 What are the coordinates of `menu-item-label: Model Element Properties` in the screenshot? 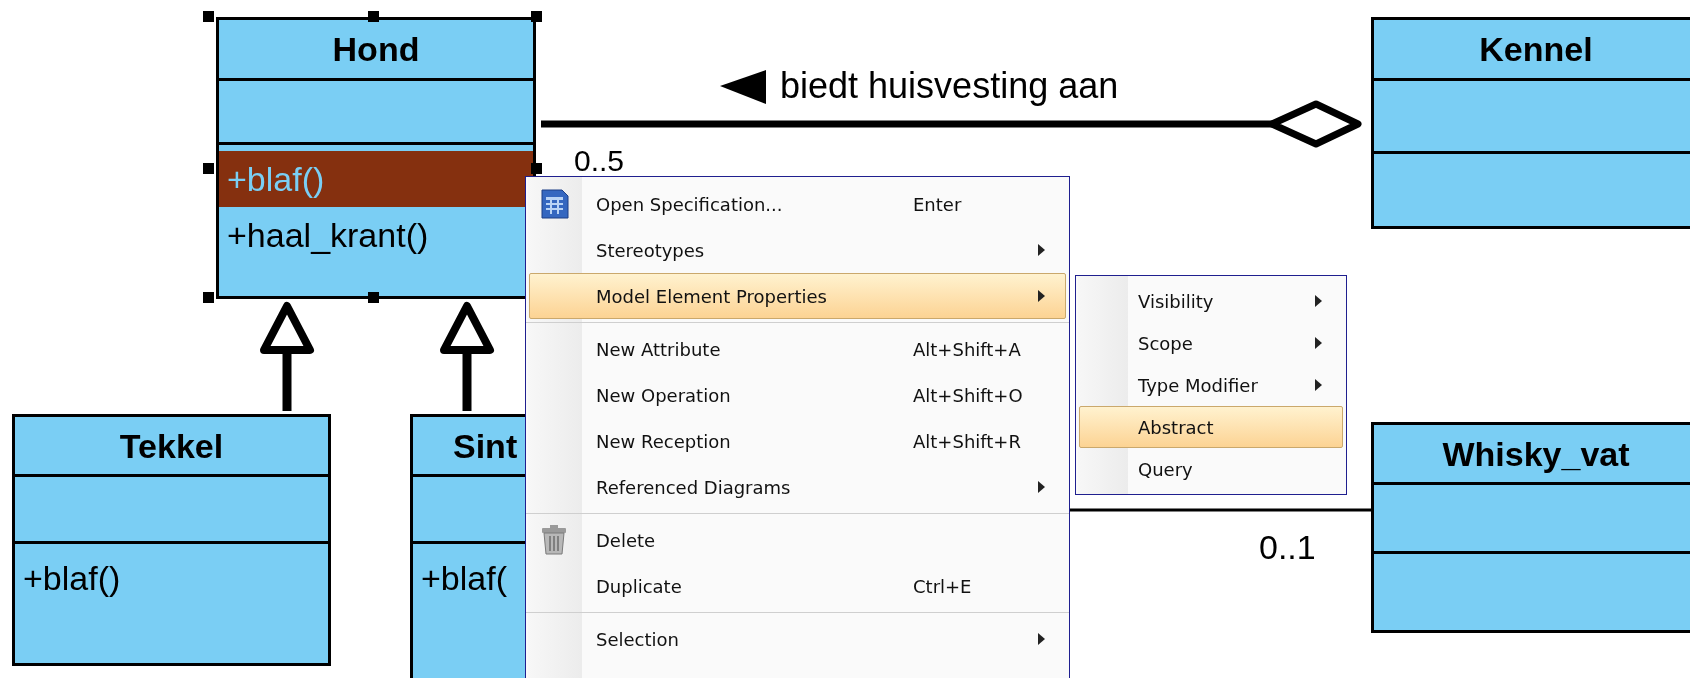 It's located at (712, 296).